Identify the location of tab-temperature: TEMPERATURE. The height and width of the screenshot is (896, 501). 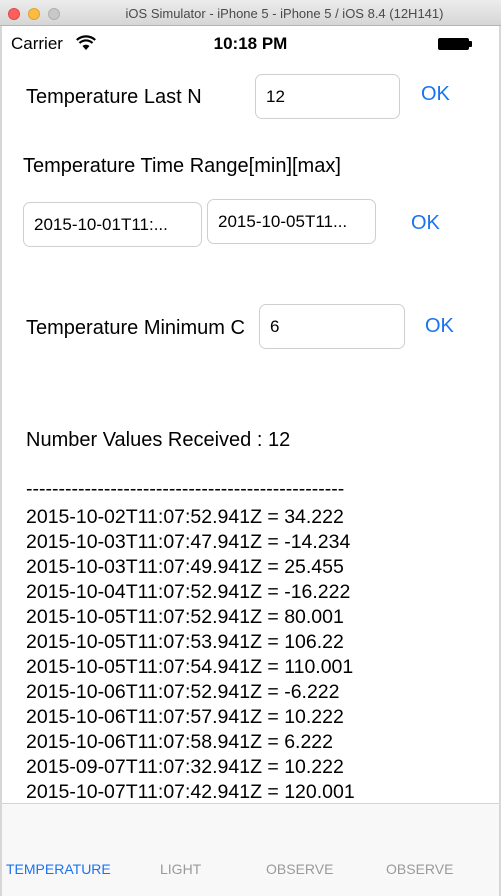
(58, 869).